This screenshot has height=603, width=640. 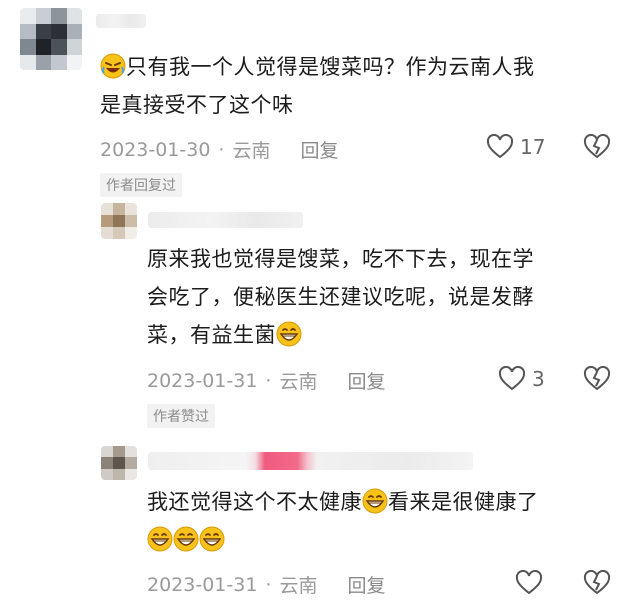 I want to click on comment-text-line: 看来是很健康了, so click(x=463, y=502).